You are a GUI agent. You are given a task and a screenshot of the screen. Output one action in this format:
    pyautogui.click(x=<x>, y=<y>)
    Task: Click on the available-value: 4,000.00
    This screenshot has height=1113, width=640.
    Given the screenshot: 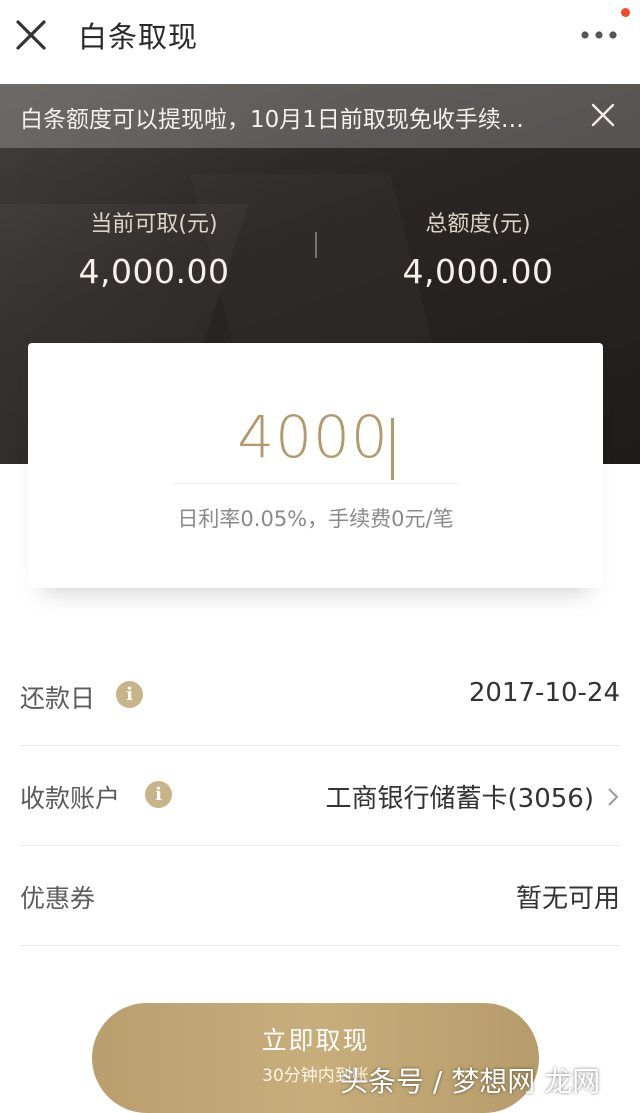 What is the action you would take?
    pyautogui.click(x=154, y=271)
    